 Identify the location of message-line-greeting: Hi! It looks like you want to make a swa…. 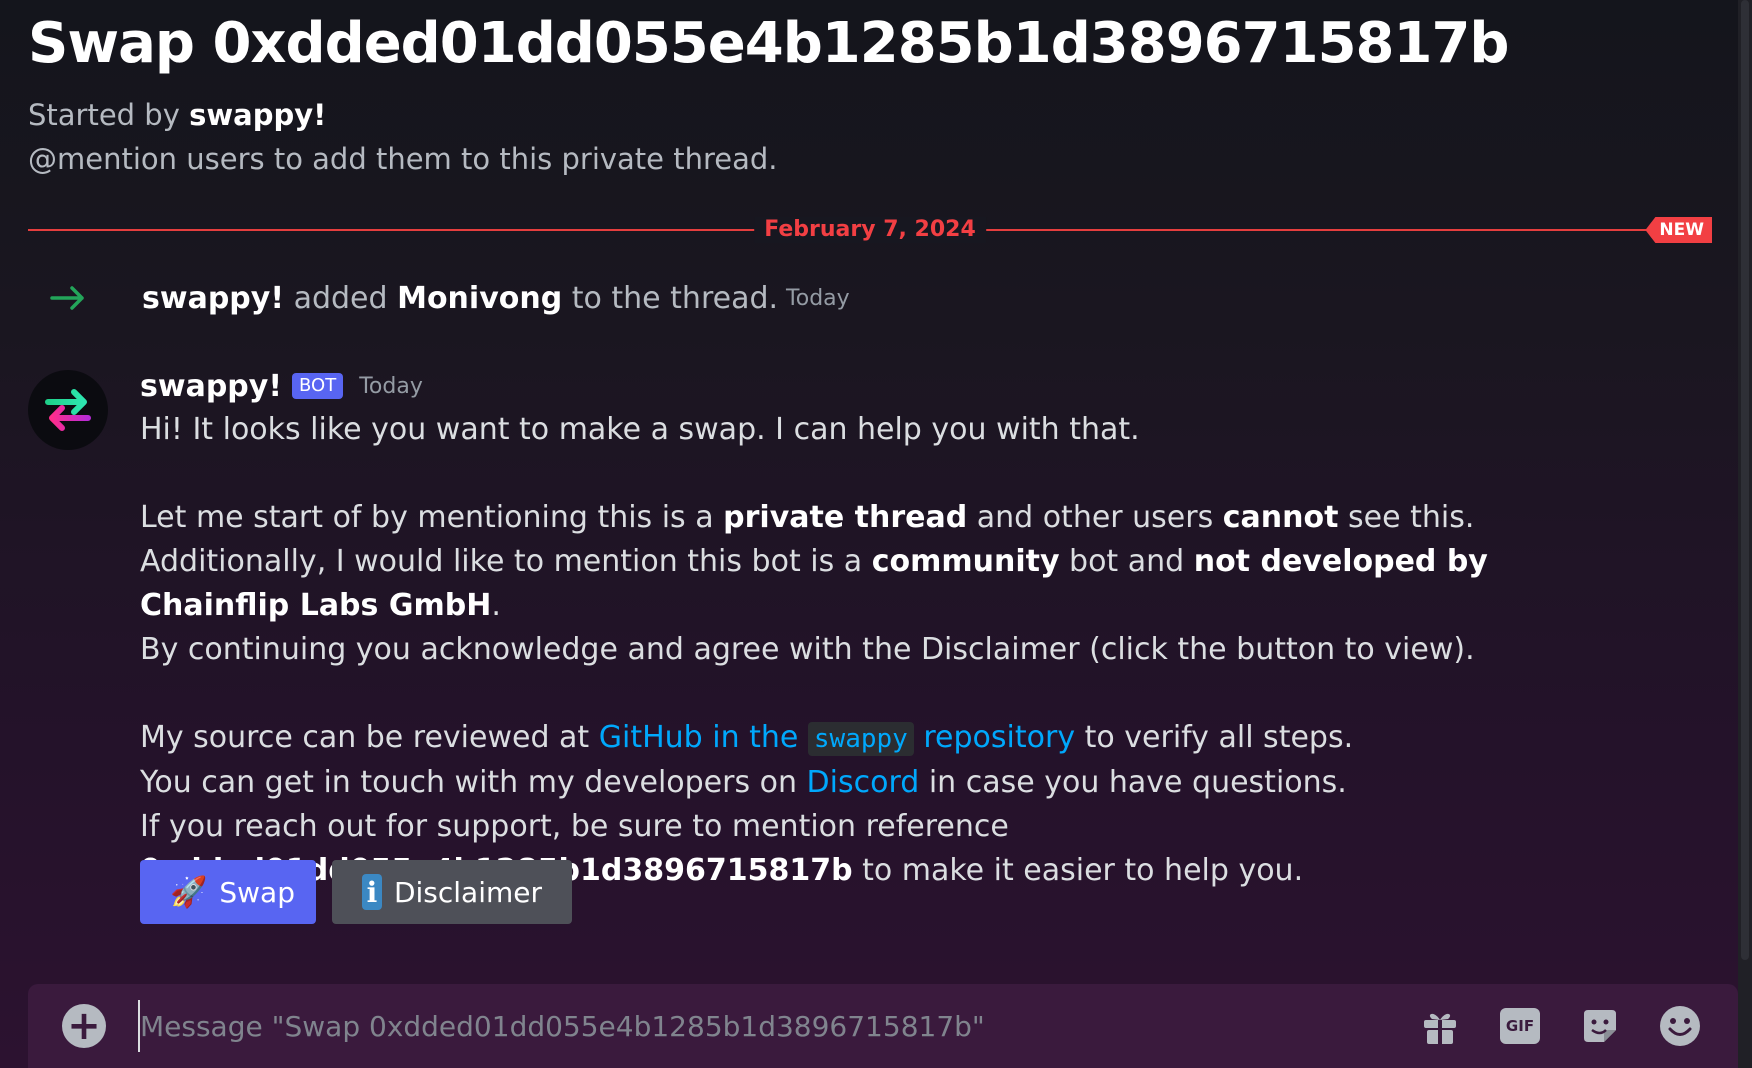
(640, 429).